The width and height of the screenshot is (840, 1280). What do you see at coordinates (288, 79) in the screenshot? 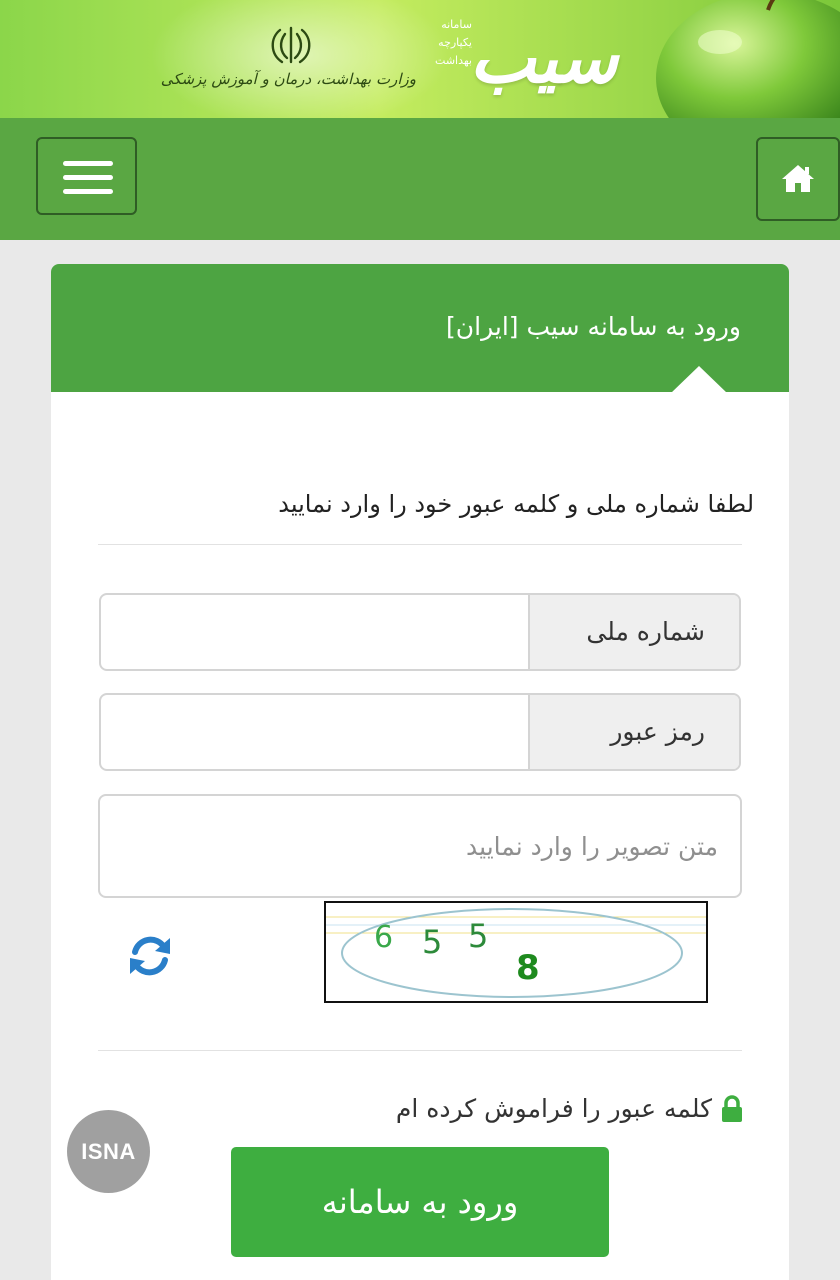
I see `ministry-text: وزارت بهداشت، درمان و آموزش پزشکی` at bounding box center [288, 79].